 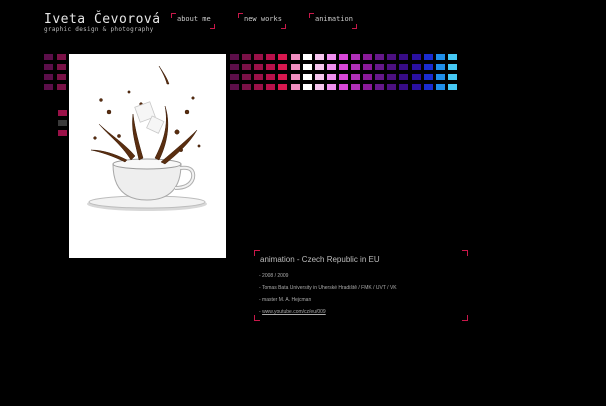 I want to click on nav-animation: animation, so click(x=333, y=21).